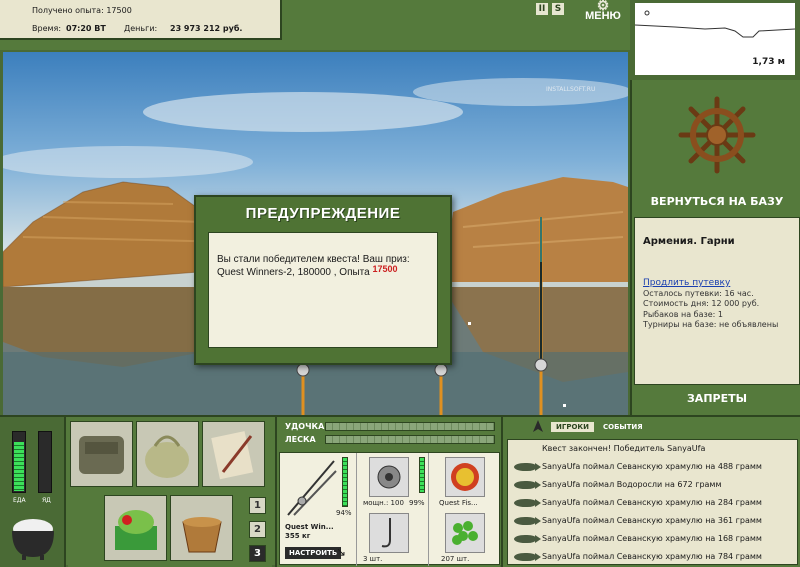 The width and height of the screenshot is (800, 567). Describe the element at coordinates (624, 448) in the screenshot. I see `chat-message: Квест закончен! Победитель SanyaUfa` at that location.